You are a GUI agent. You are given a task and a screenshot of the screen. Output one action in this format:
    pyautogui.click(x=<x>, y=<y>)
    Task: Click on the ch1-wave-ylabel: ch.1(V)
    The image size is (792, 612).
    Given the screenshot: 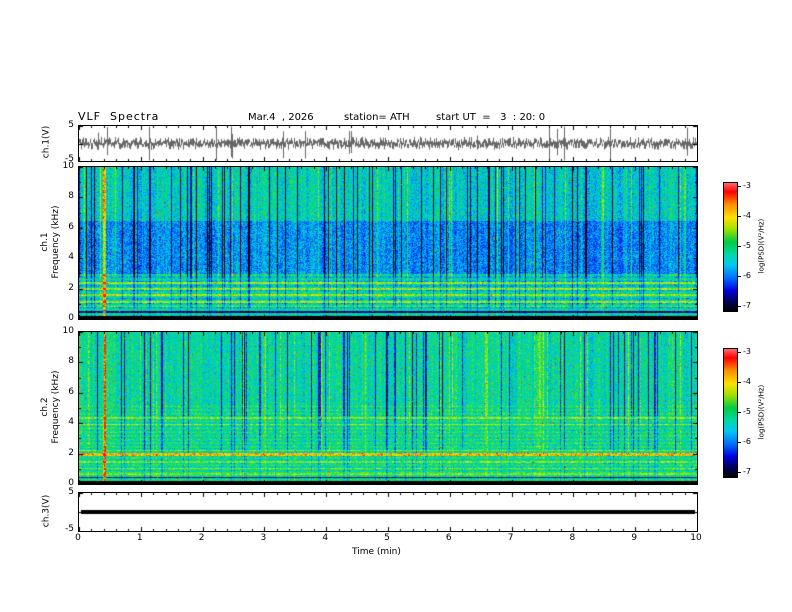 What is the action you would take?
    pyautogui.click(x=47, y=142)
    